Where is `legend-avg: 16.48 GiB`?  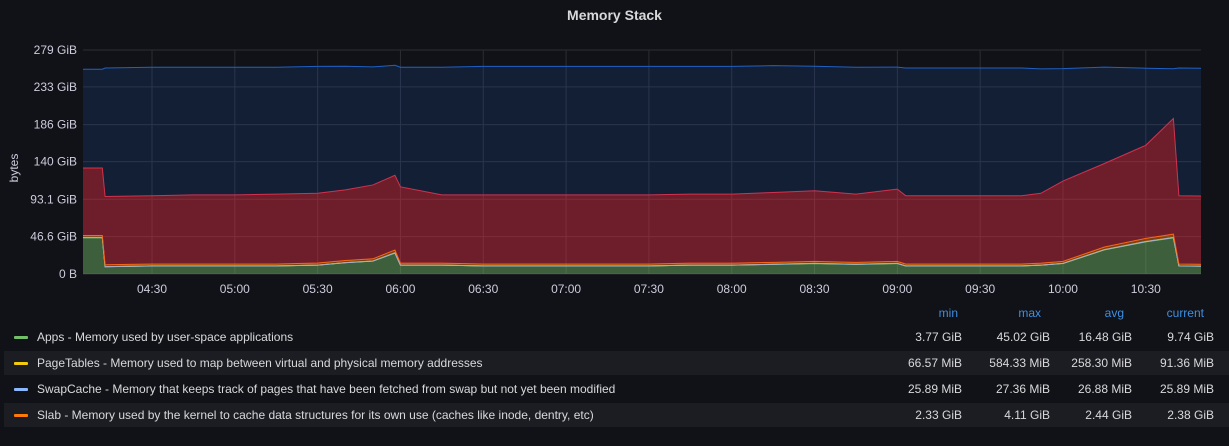 legend-avg: 16.48 GiB is located at coordinates (1105, 337).